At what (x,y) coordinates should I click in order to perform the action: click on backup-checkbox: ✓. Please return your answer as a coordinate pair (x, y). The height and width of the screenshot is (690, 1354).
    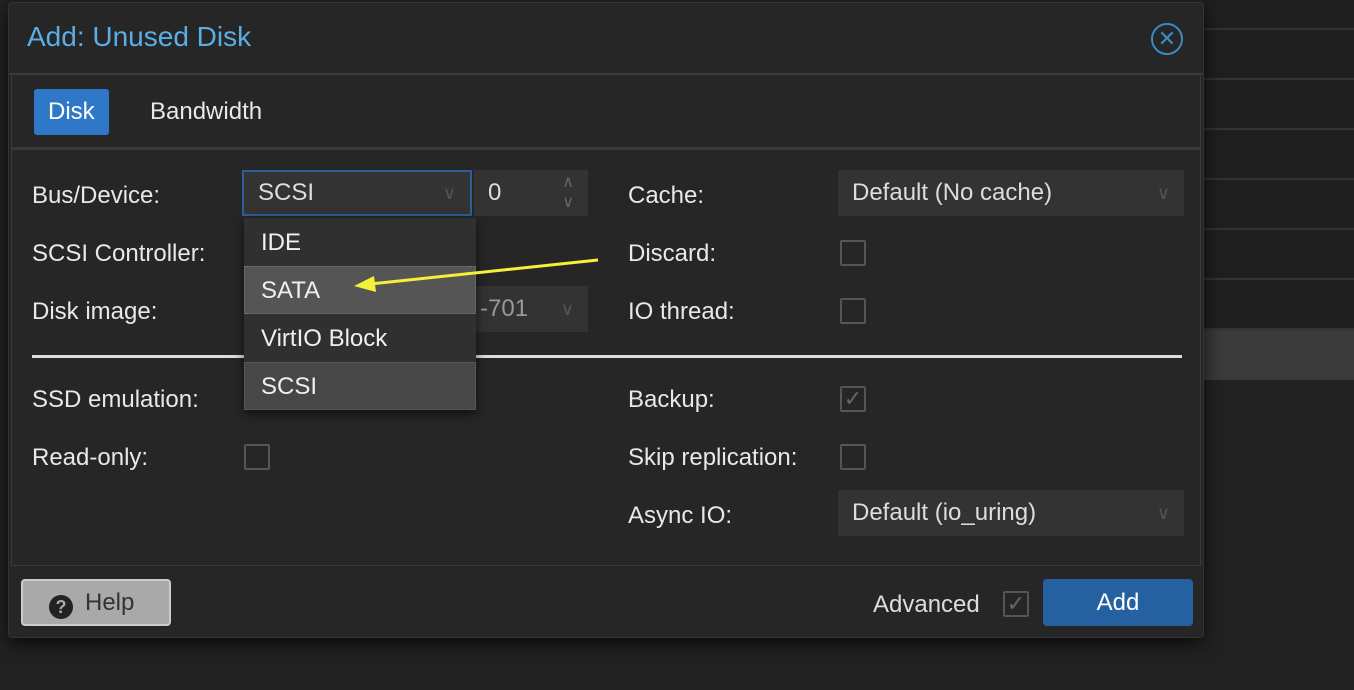
    Looking at the image, I should click on (853, 399).